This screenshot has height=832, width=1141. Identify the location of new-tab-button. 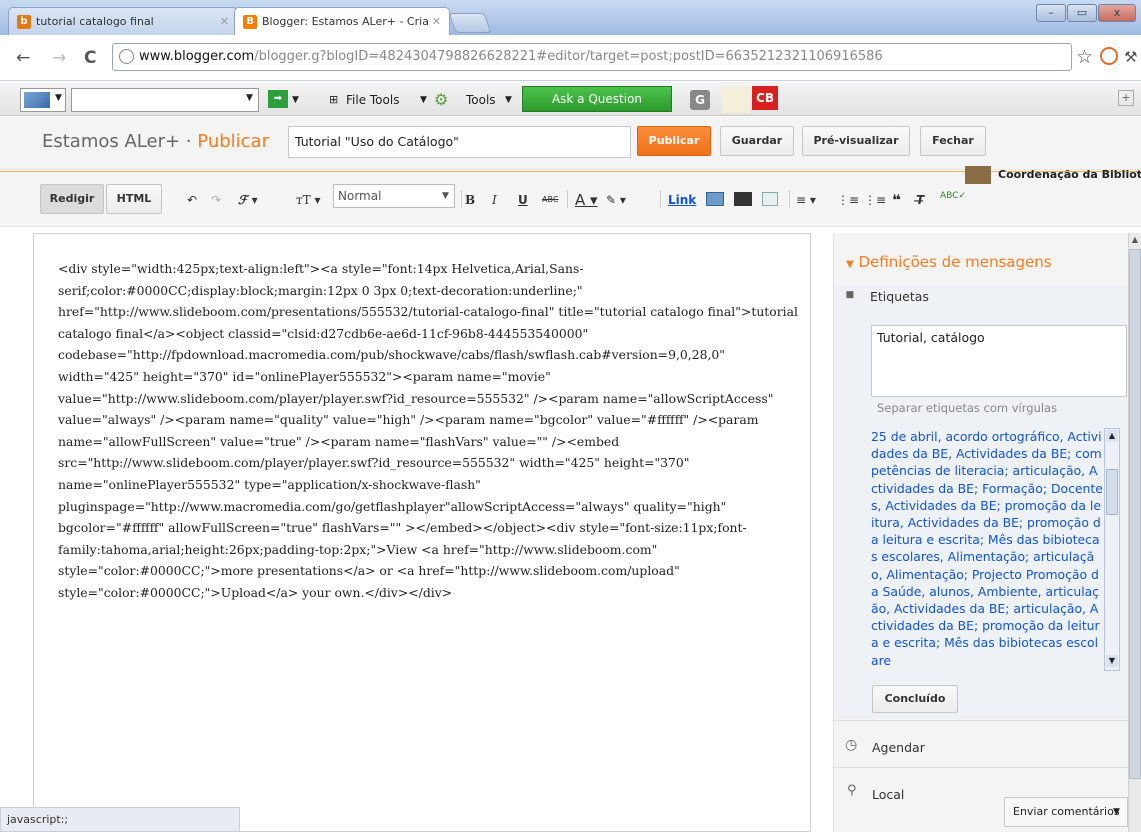
(470, 23).